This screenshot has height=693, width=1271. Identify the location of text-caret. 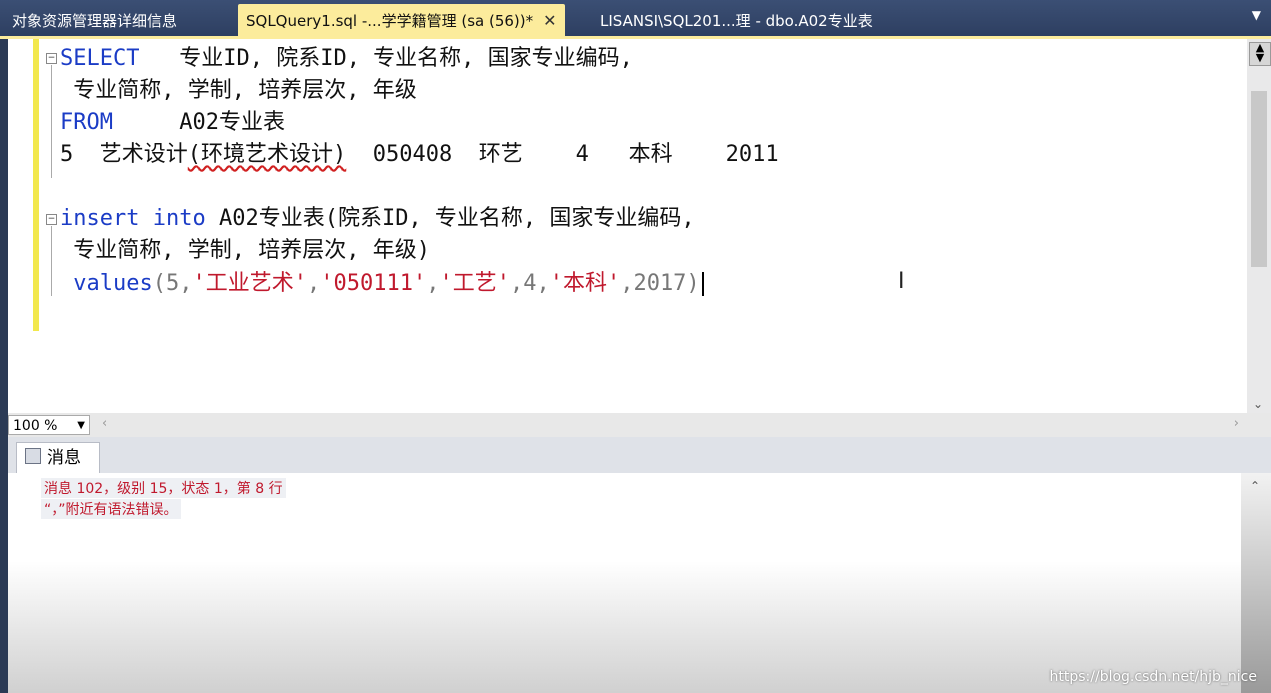
(702, 284).